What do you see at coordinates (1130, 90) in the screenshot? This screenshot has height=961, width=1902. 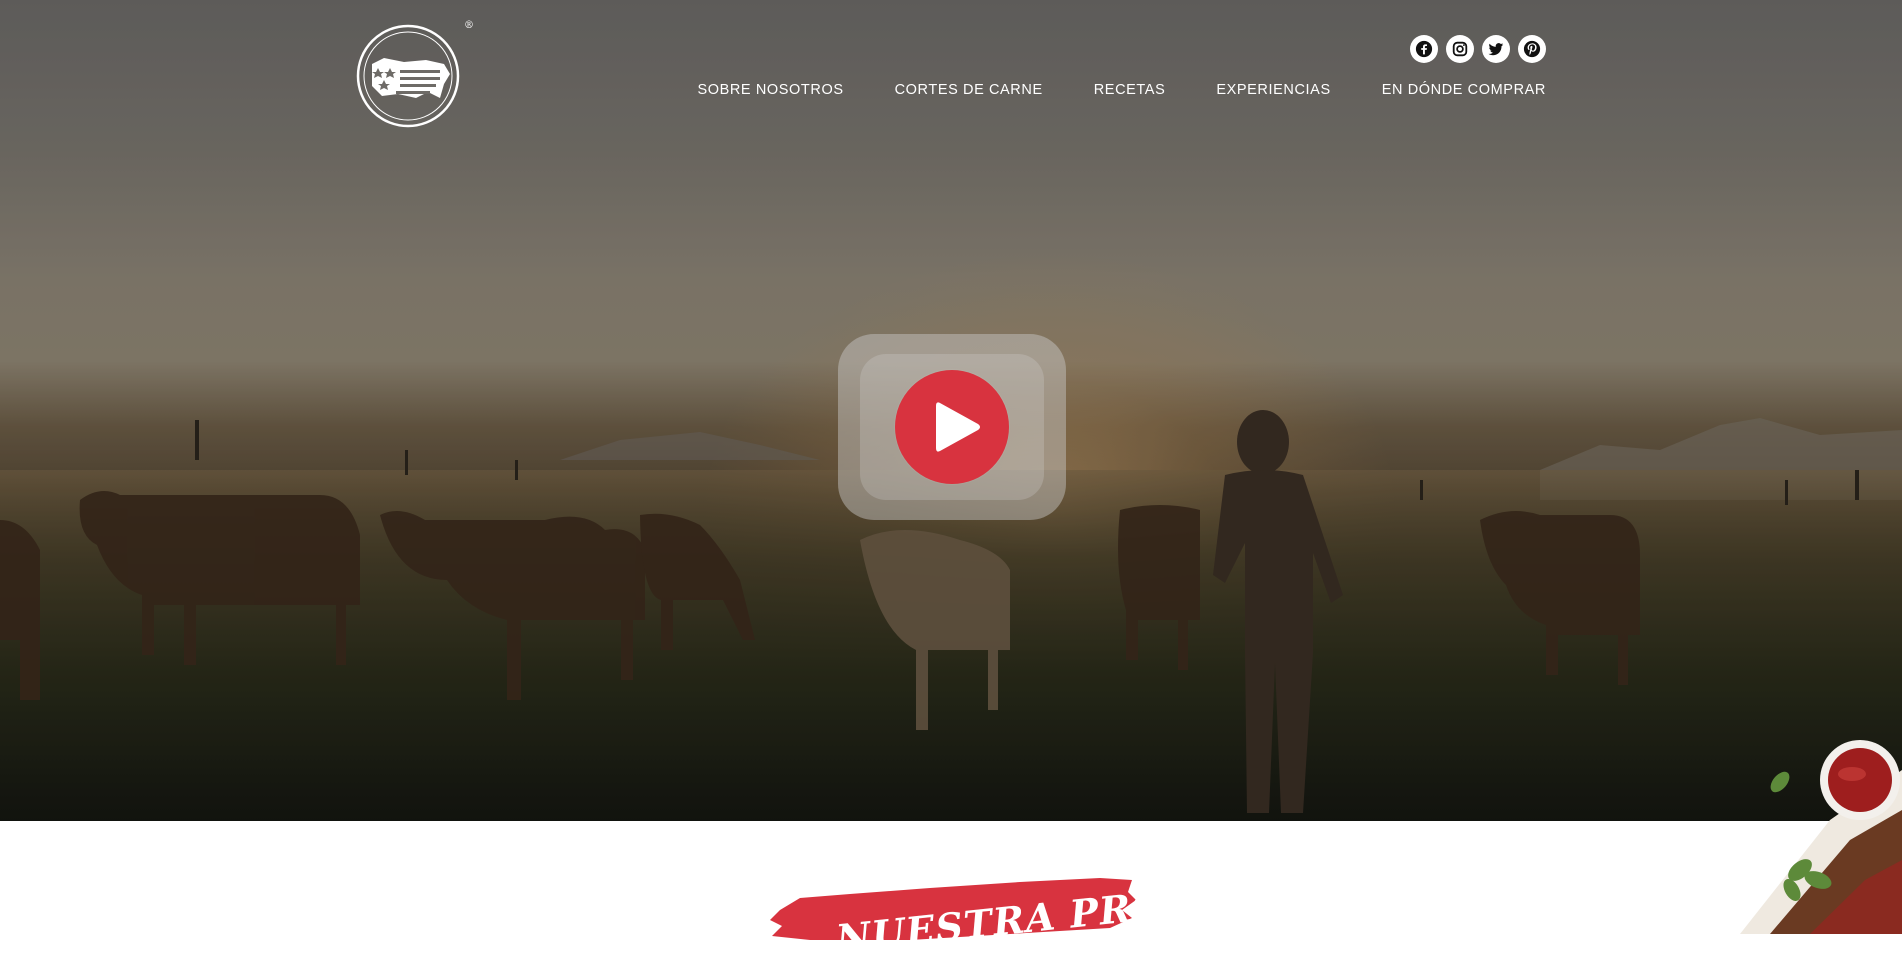 I see `nav-item-recetas: RECETAS` at bounding box center [1130, 90].